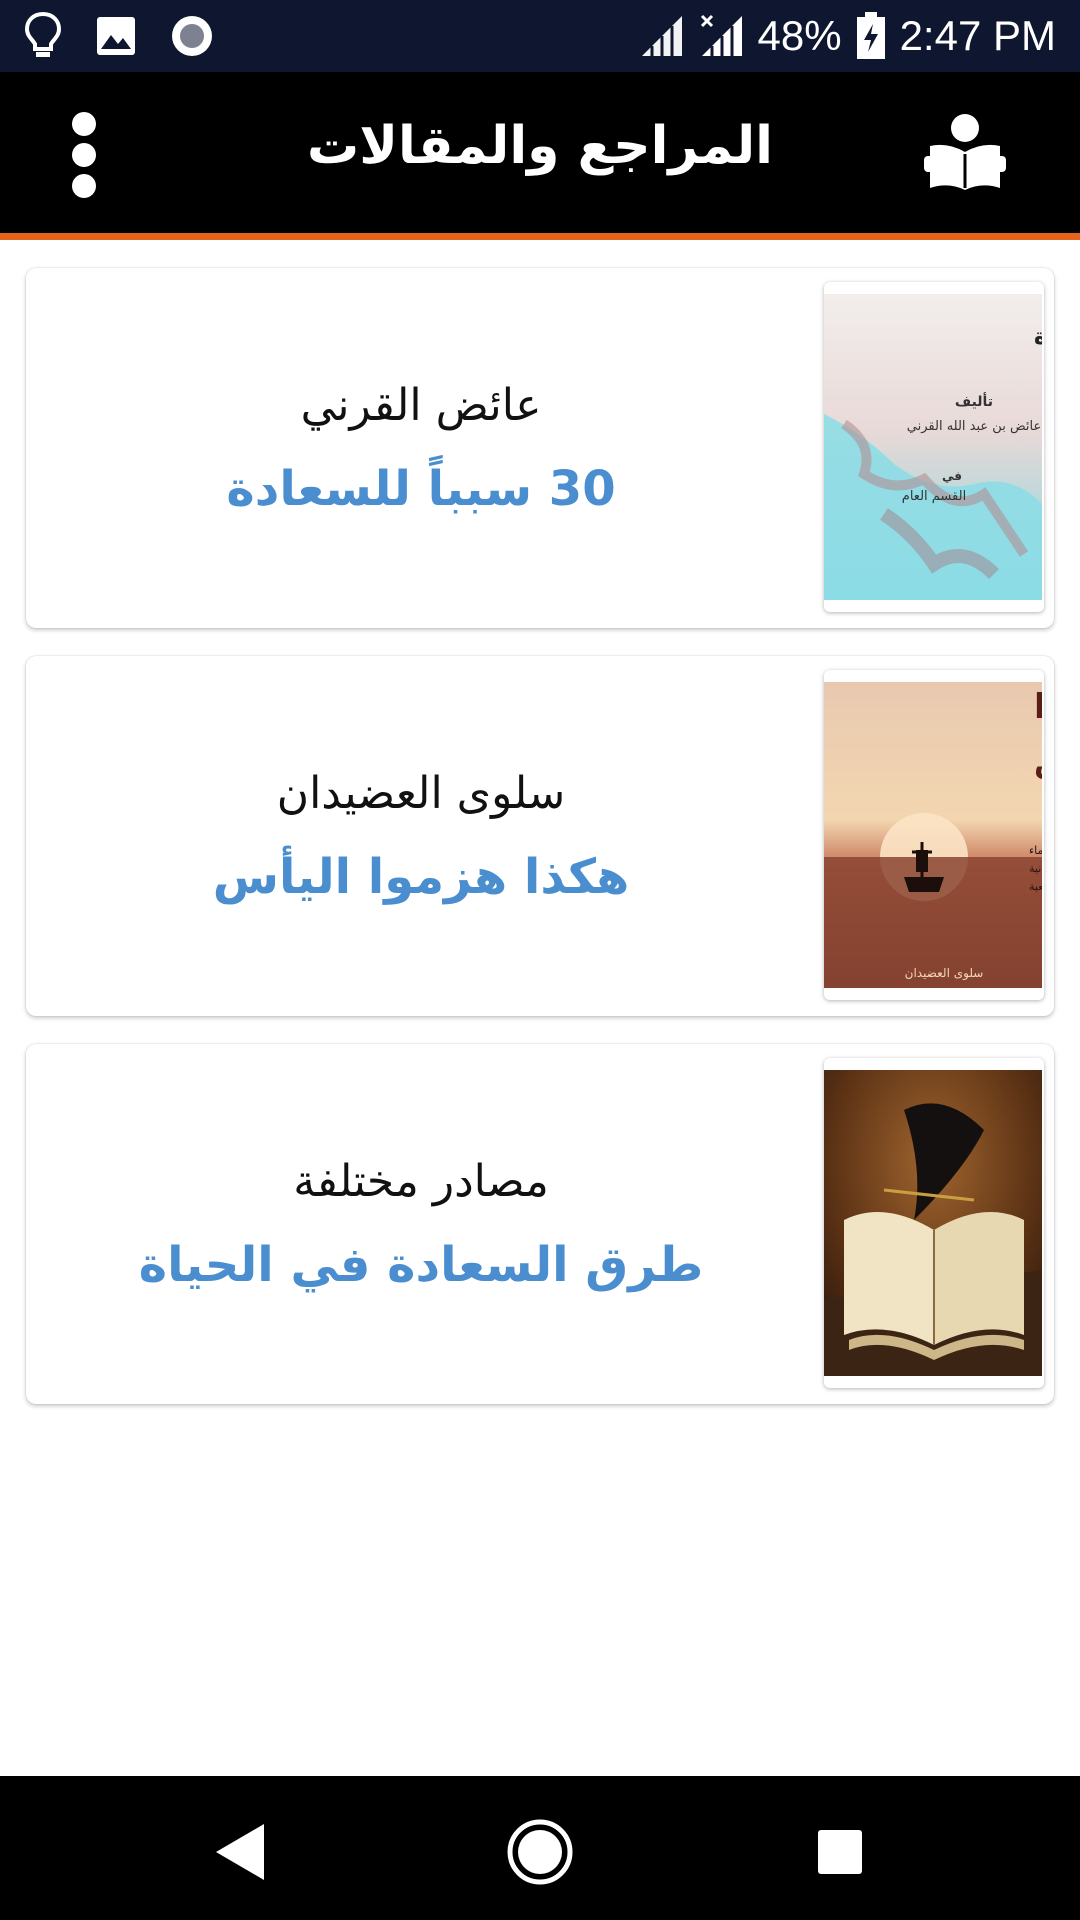  What do you see at coordinates (420, 489) in the screenshot?
I see `book-title: 30 سبباً للسعادة` at bounding box center [420, 489].